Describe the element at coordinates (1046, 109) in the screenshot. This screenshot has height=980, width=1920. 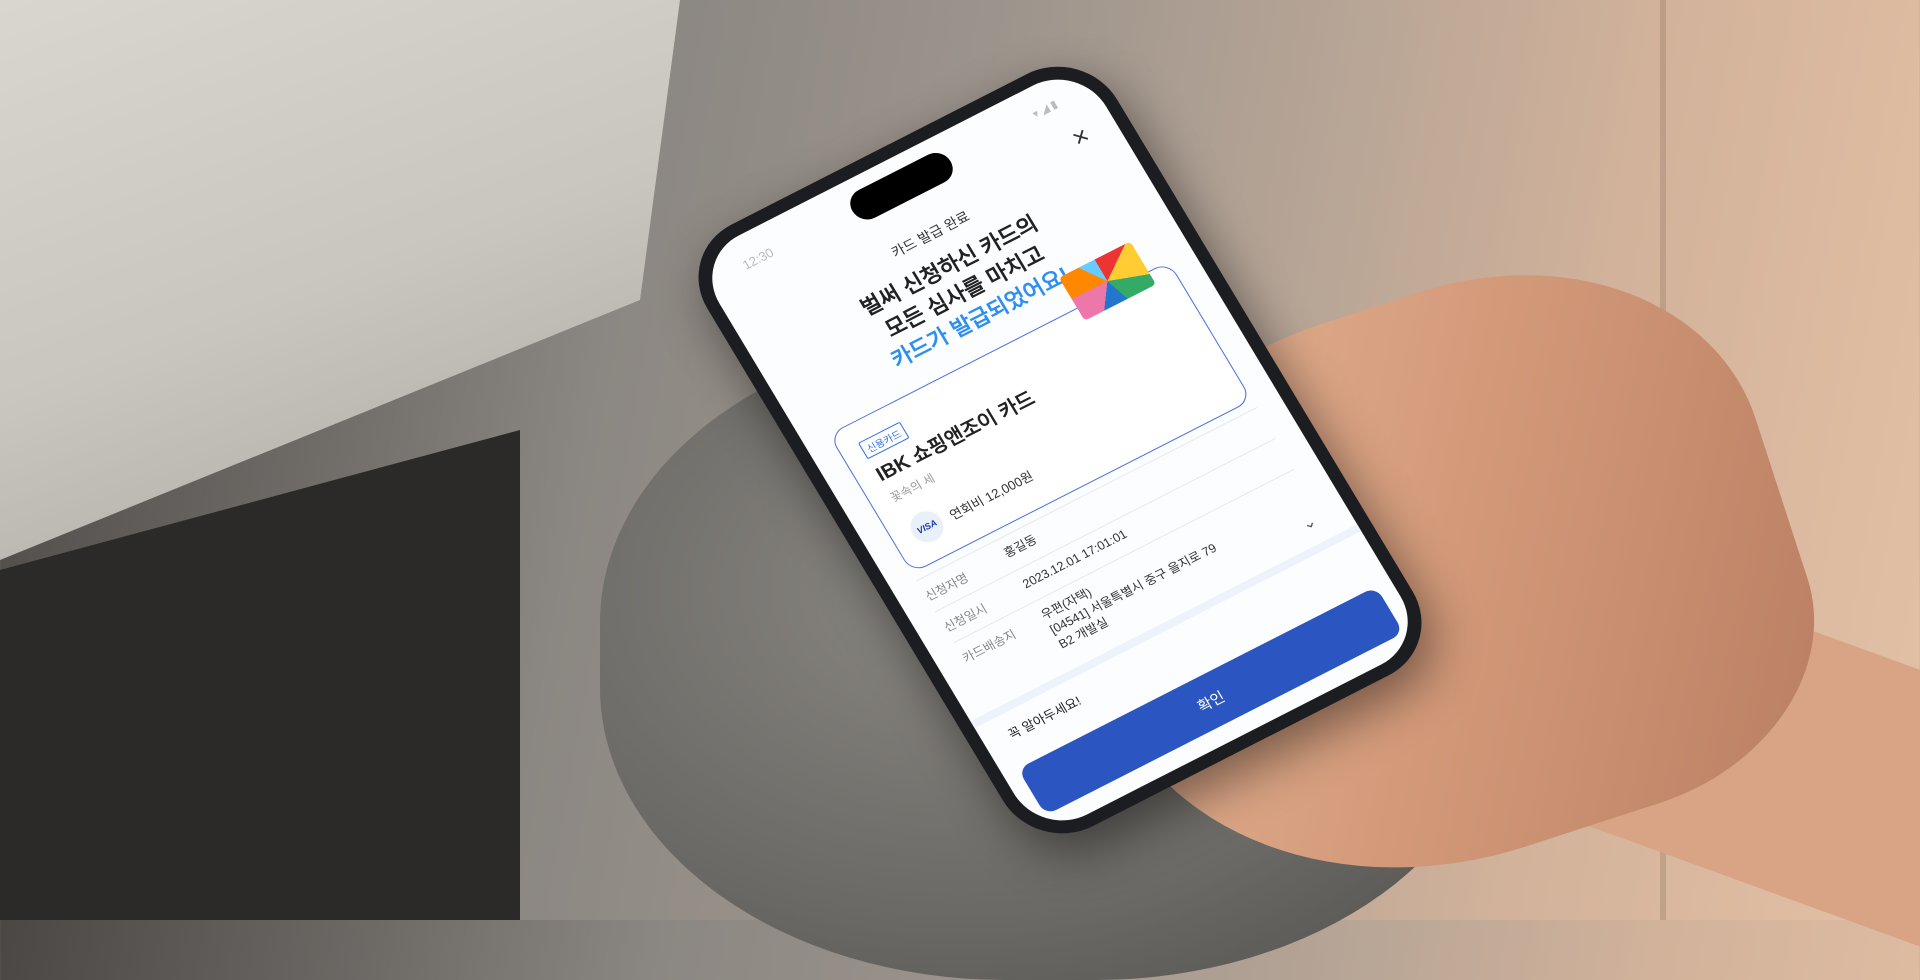
I see `status-icons: ▾◢▮` at that location.